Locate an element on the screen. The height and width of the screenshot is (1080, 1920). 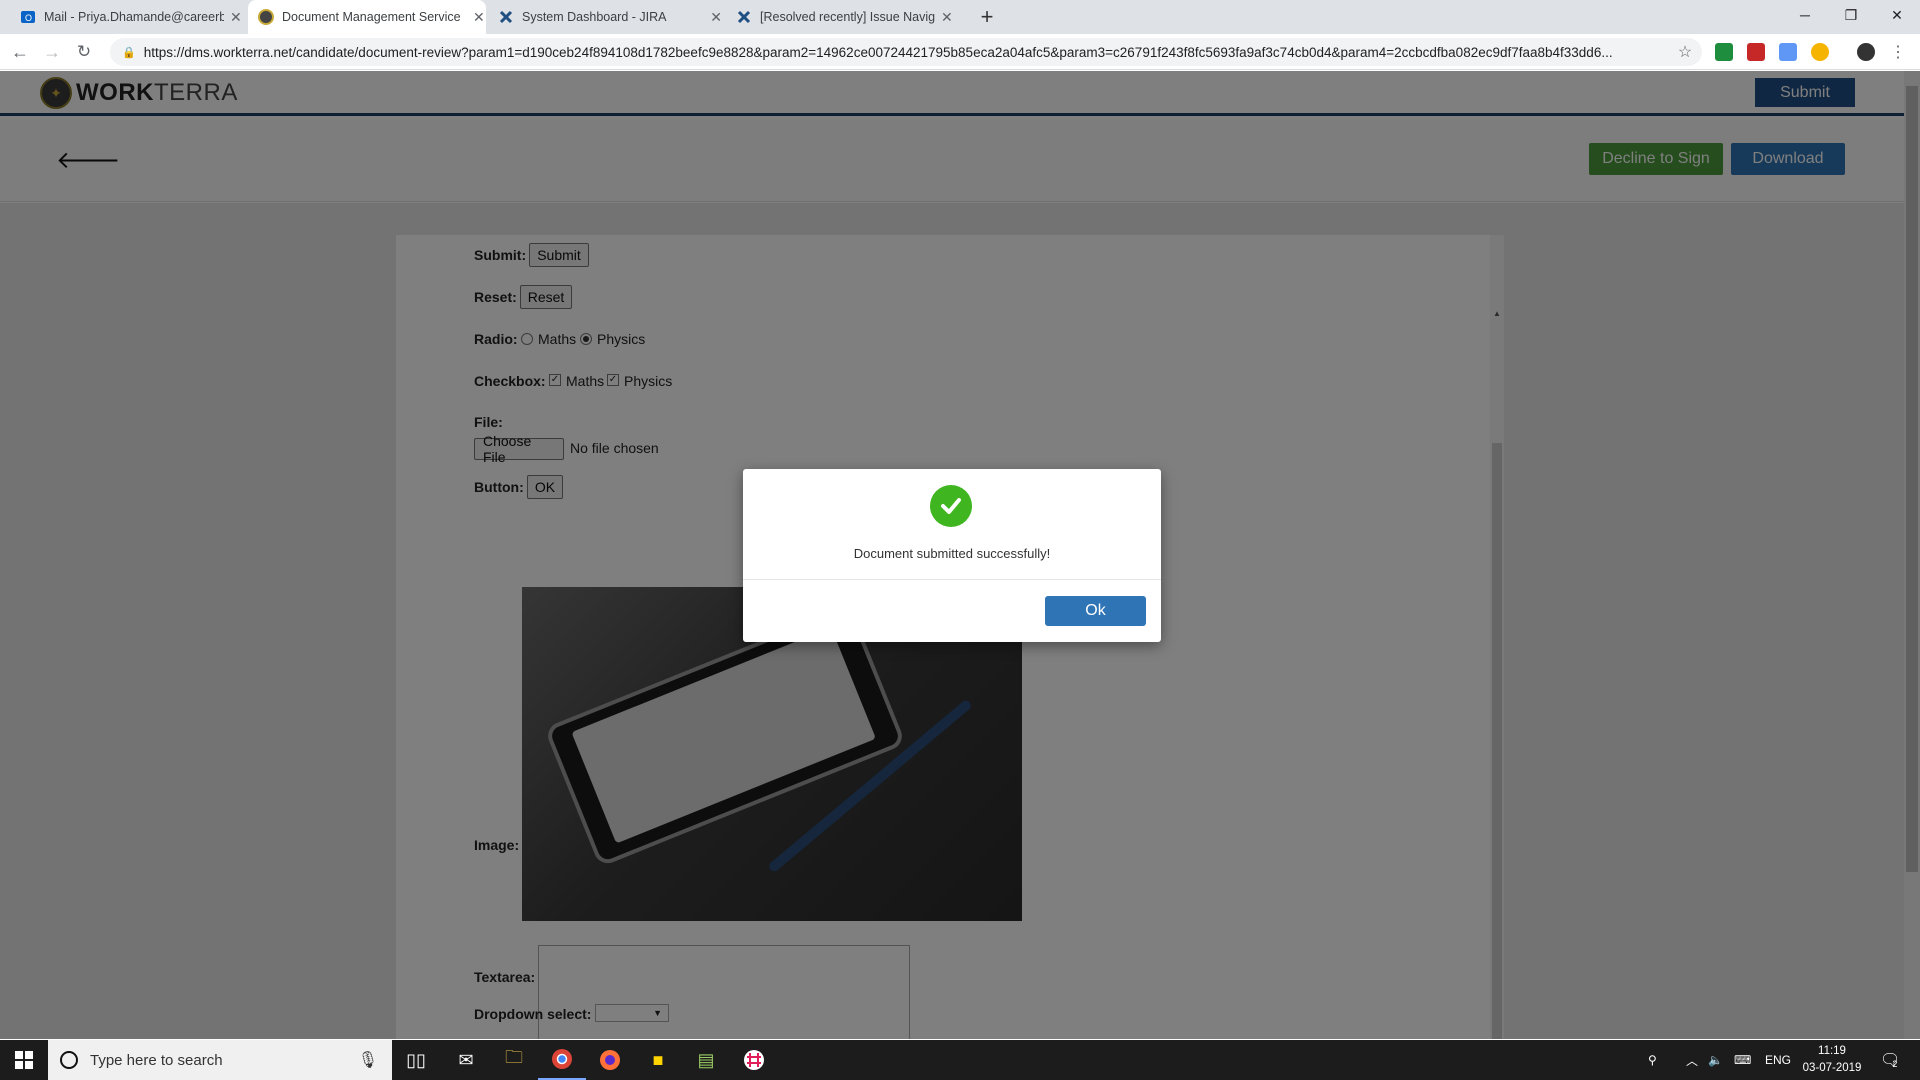
success-check-icon is located at coordinates (951, 506).